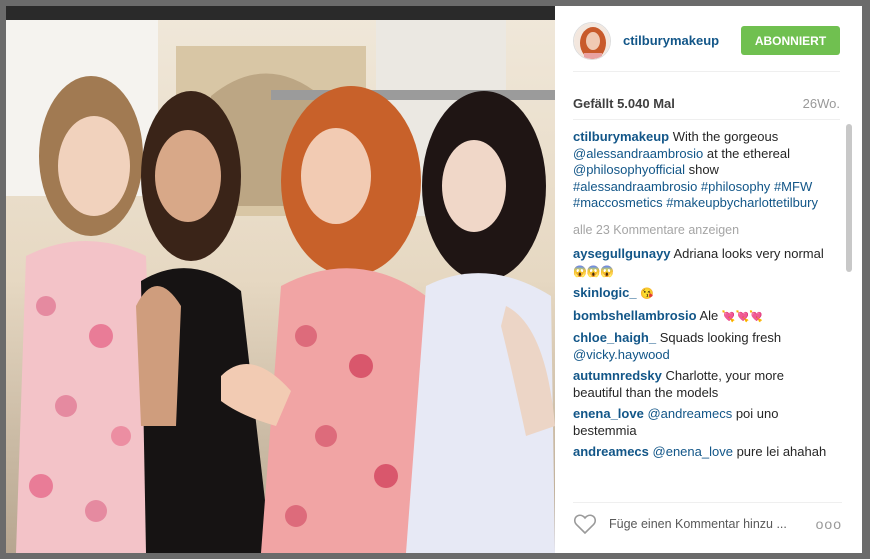 The height and width of the screenshot is (559, 870). I want to click on comment-mention: @vicky.haywood, so click(621, 354).